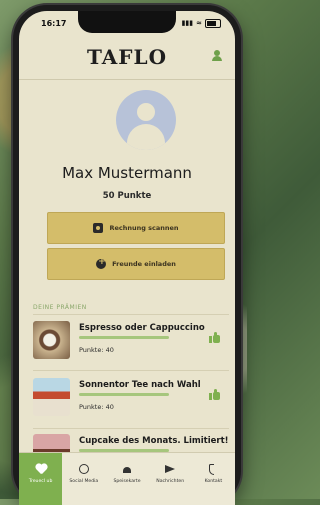 This screenshot has height=505, width=320. I want to click on tab-social-media: Social Media, so click(83, 479).